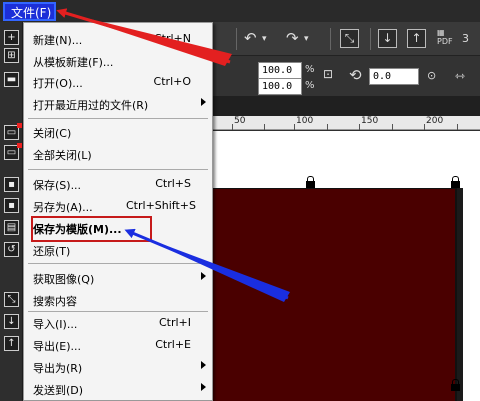 Image resolution: width=480 pixels, height=401 pixels. What do you see at coordinates (11, 321) in the screenshot?
I see `import-tool-icon: ↓` at bounding box center [11, 321].